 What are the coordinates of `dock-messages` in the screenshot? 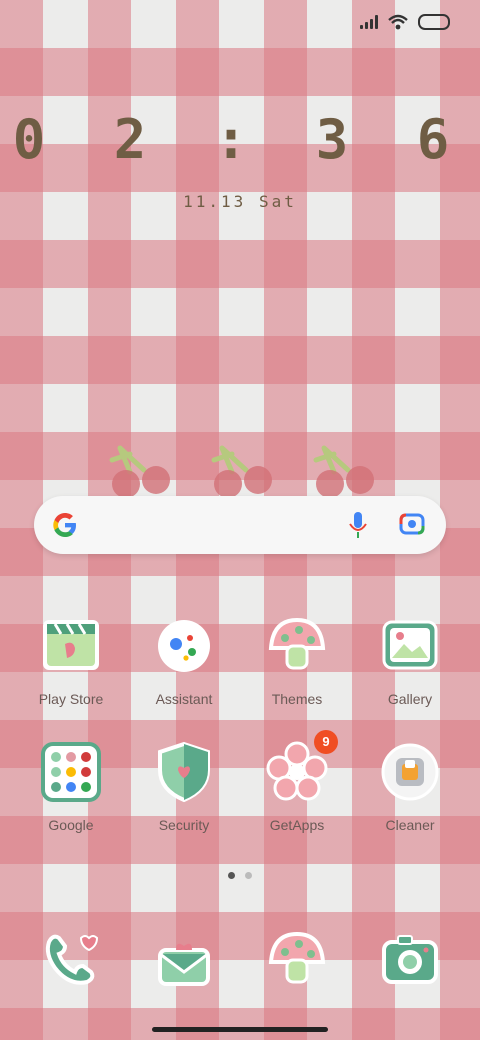 It's located at (184, 962).